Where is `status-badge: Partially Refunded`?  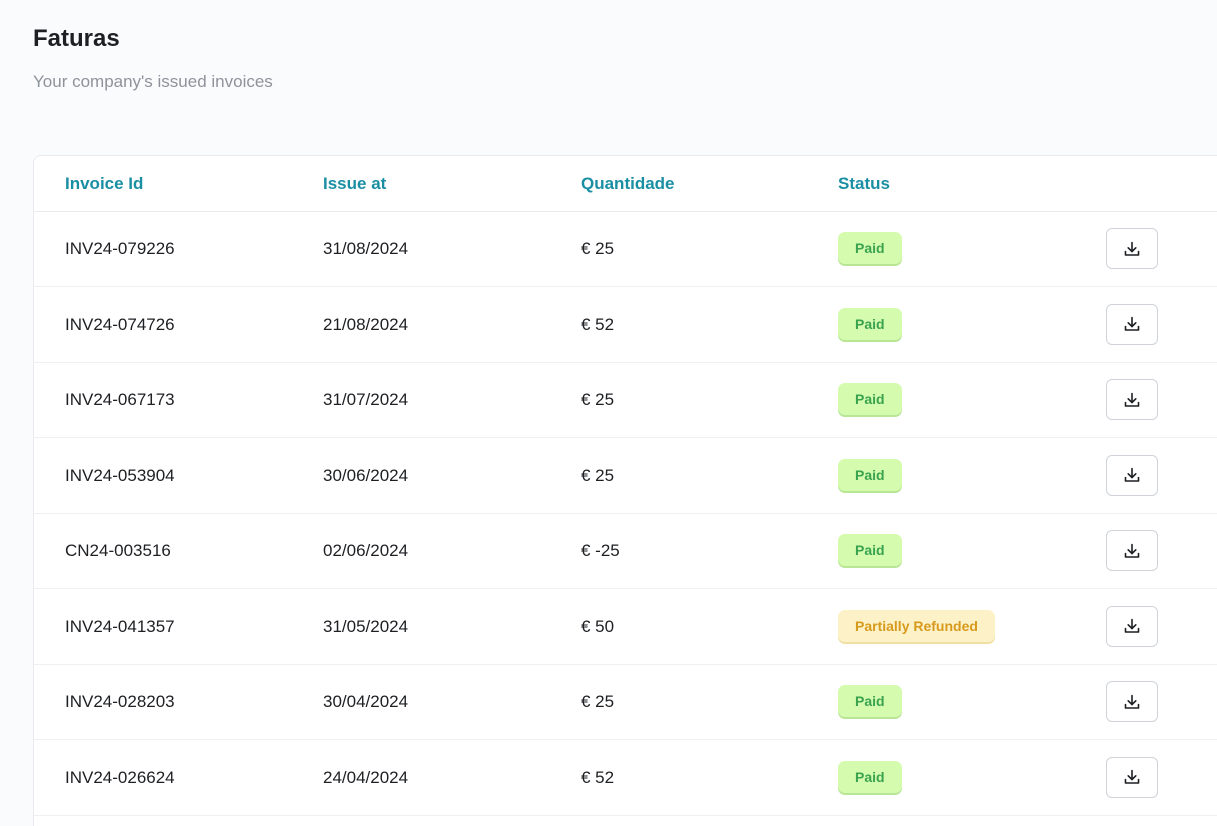
status-badge: Partially Refunded is located at coordinates (916, 625).